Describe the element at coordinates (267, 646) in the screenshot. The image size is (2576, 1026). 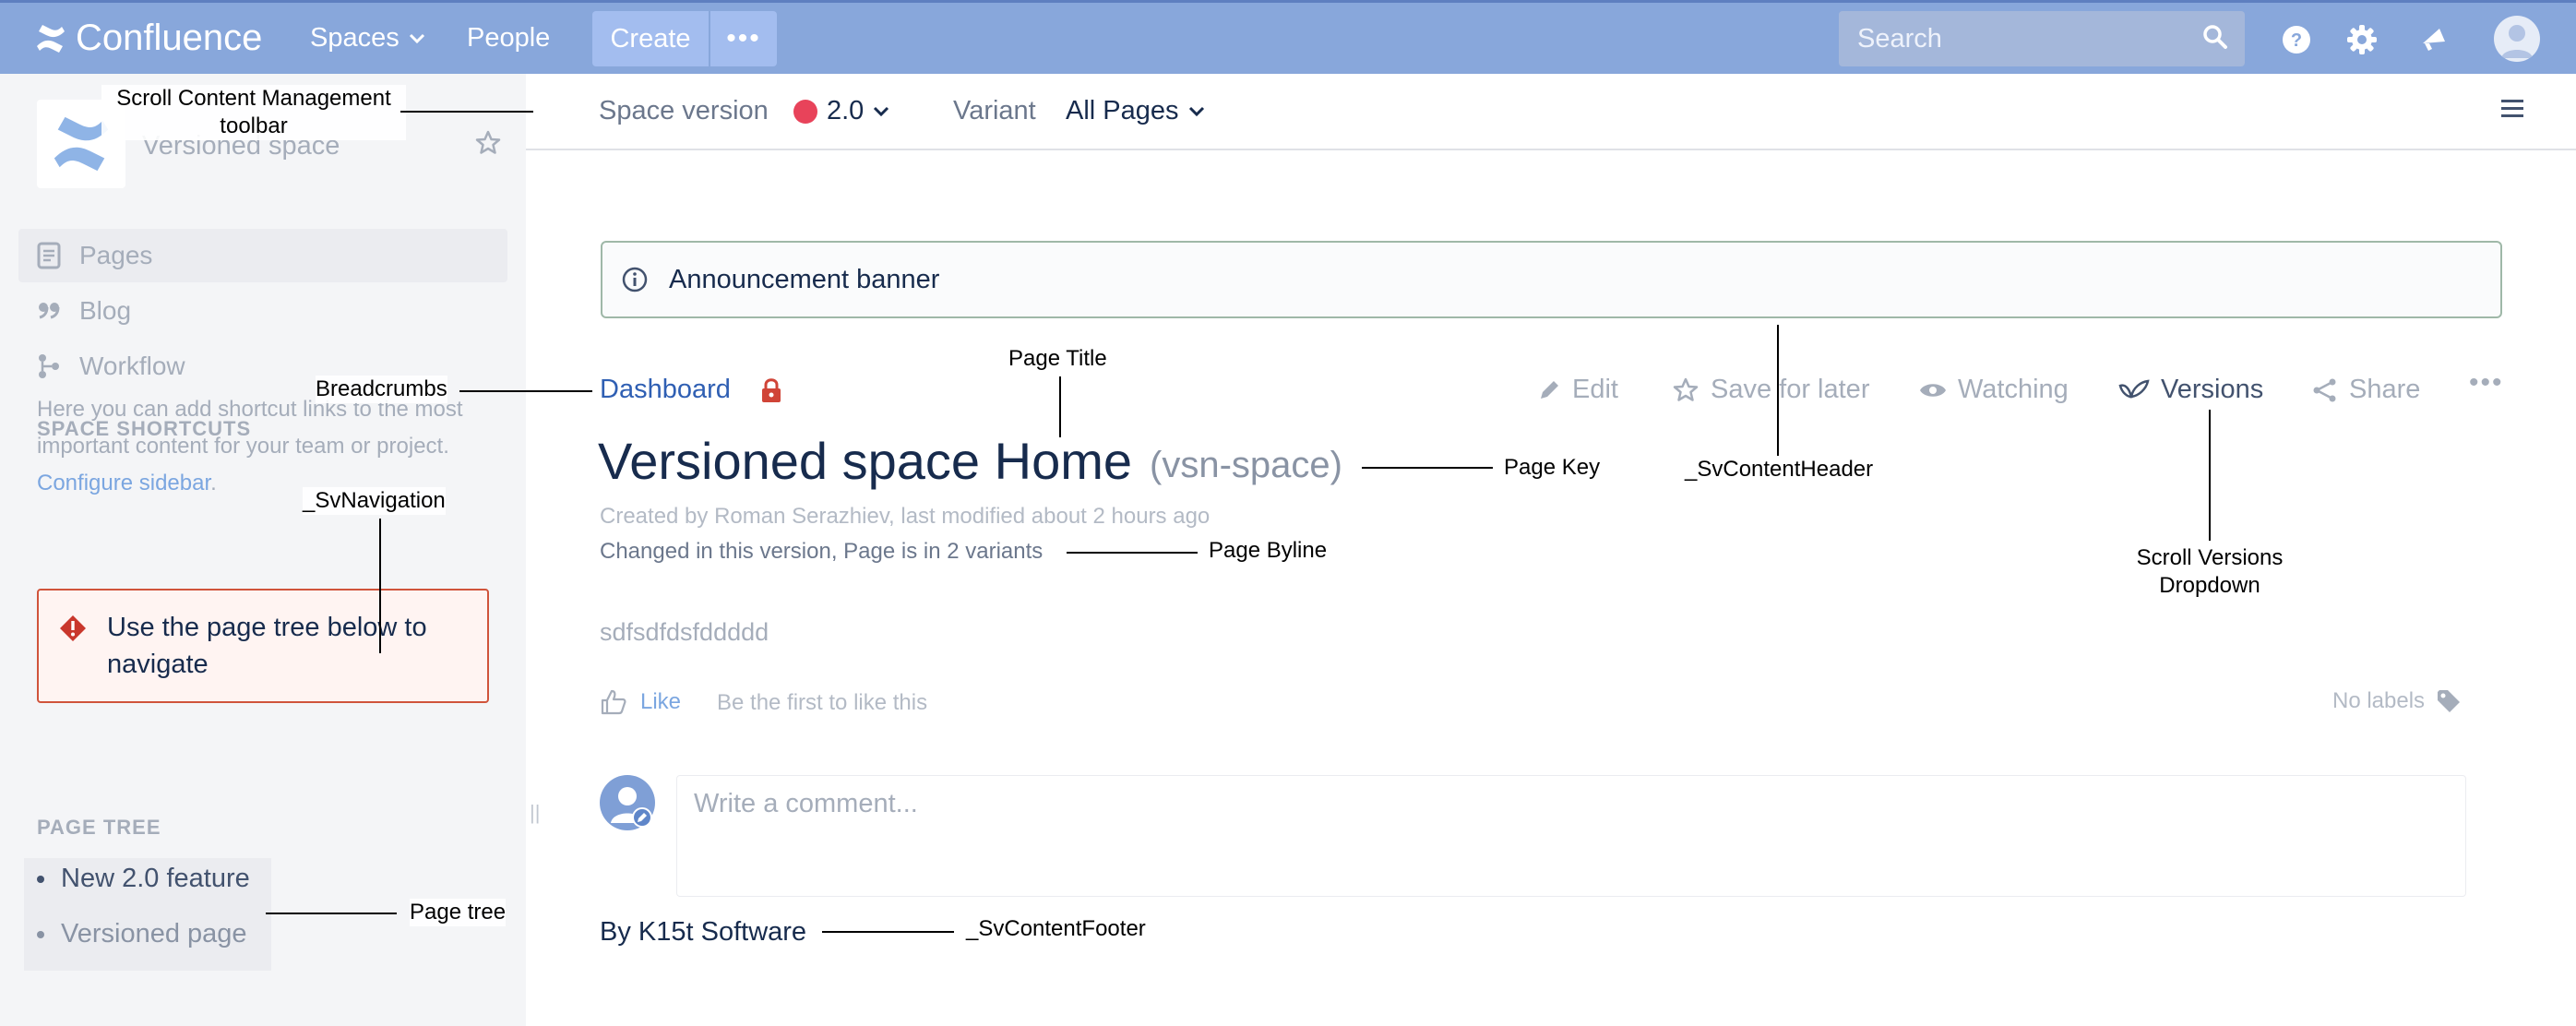
I see `warning-text: Use the page tree below to navigate` at that location.